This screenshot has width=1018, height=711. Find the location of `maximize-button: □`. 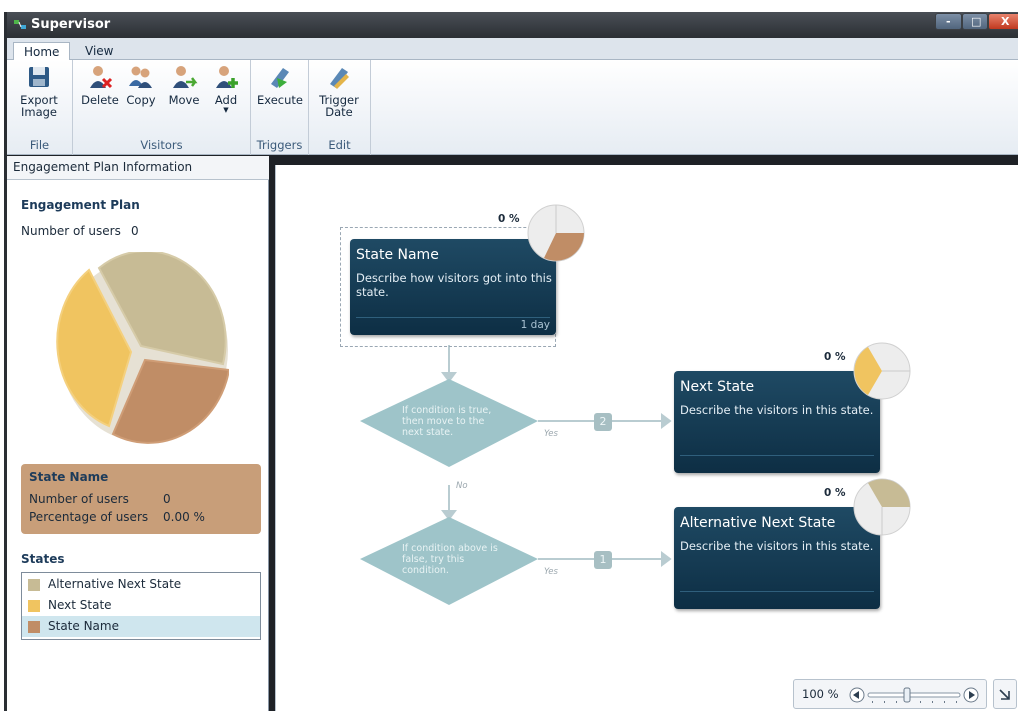

maximize-button: □ is located at coordinates (975, 21).